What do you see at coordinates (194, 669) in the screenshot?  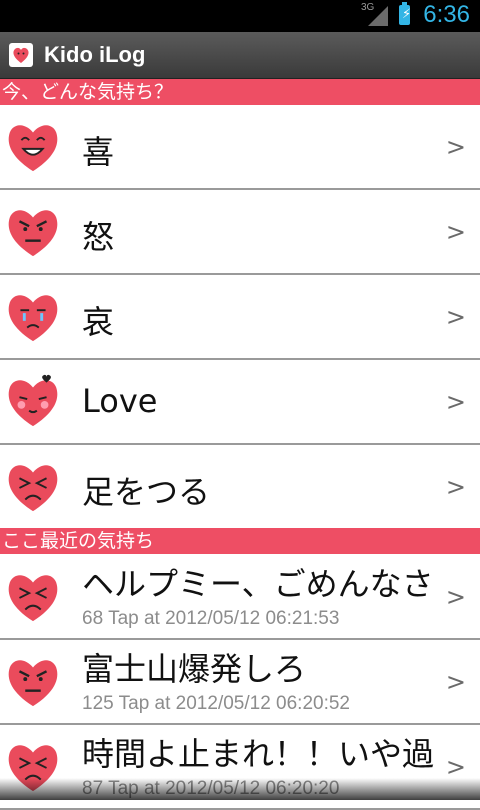 I see `recent-text: 富士山爆発しろ` at bounding box center [194, 669].